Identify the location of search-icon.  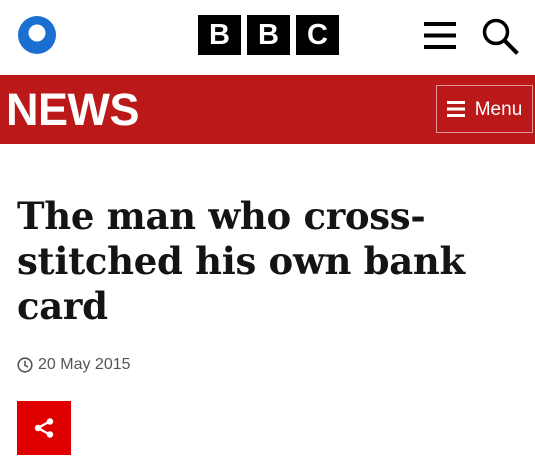
(500, 36).